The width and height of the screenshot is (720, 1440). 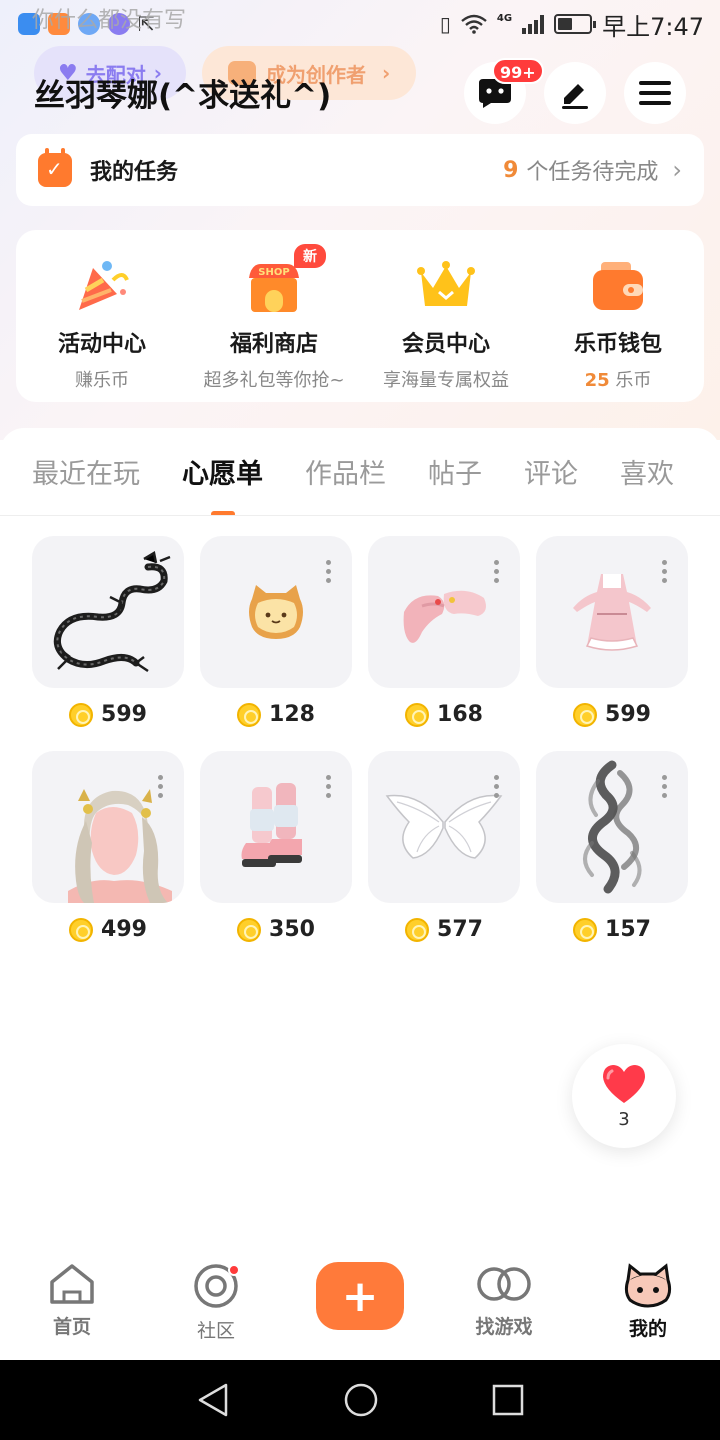 I want to click on item-price: 350, so click(x=276, y=929).